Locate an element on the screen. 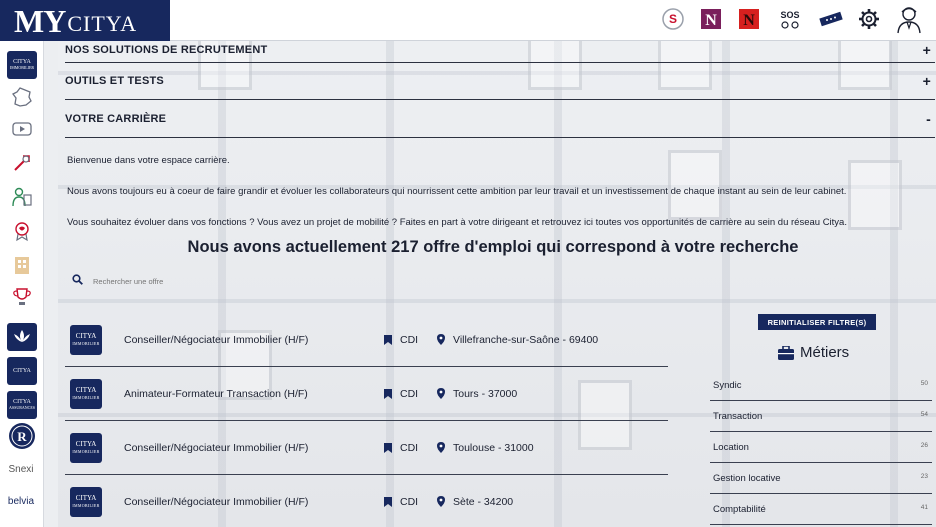 The width and height of the screenshot is (936, 527). ticket-icon is located at coordinates (831, 19).